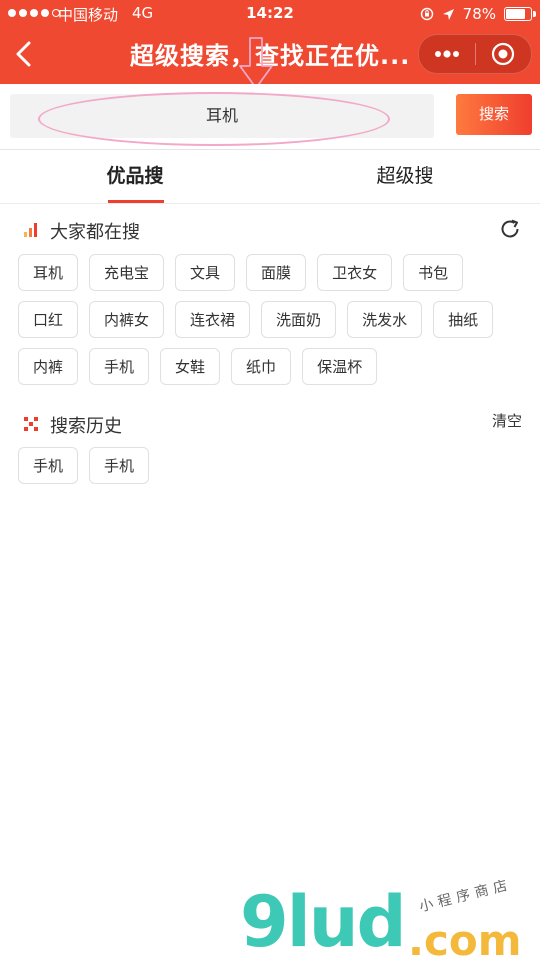 The height and width of the screenshot is (971, 540). I want to click on hot-tag: 耳机, so click(48, 272).